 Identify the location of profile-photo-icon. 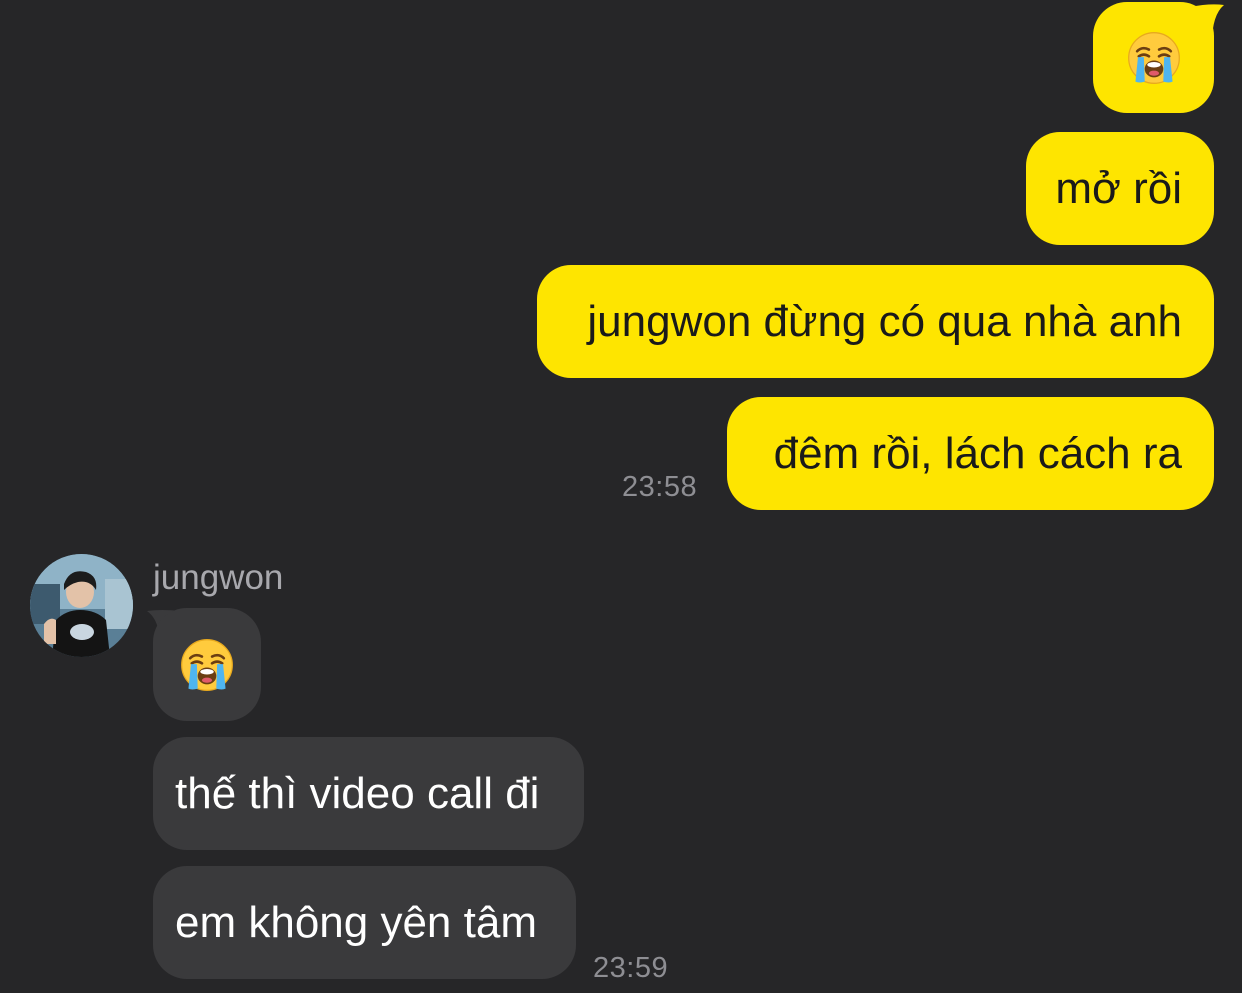
(81, 605).